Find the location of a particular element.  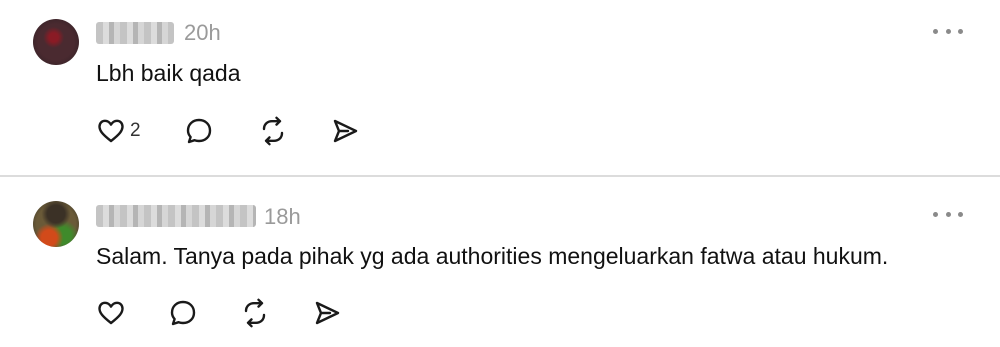

post-time: 18h is located at coordinates (282, 216).